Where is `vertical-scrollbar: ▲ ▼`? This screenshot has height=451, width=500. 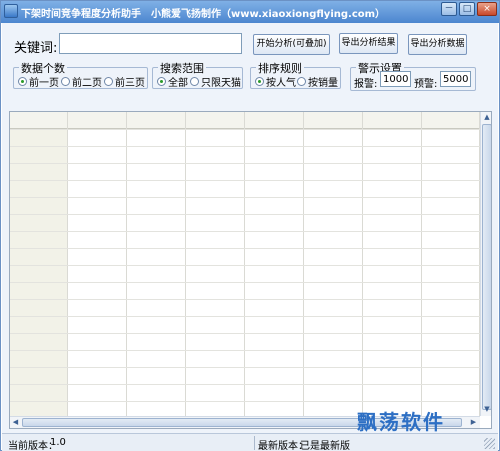 vertical-scrollbar: ▲ ▼ is located at coordinates (485, 264).